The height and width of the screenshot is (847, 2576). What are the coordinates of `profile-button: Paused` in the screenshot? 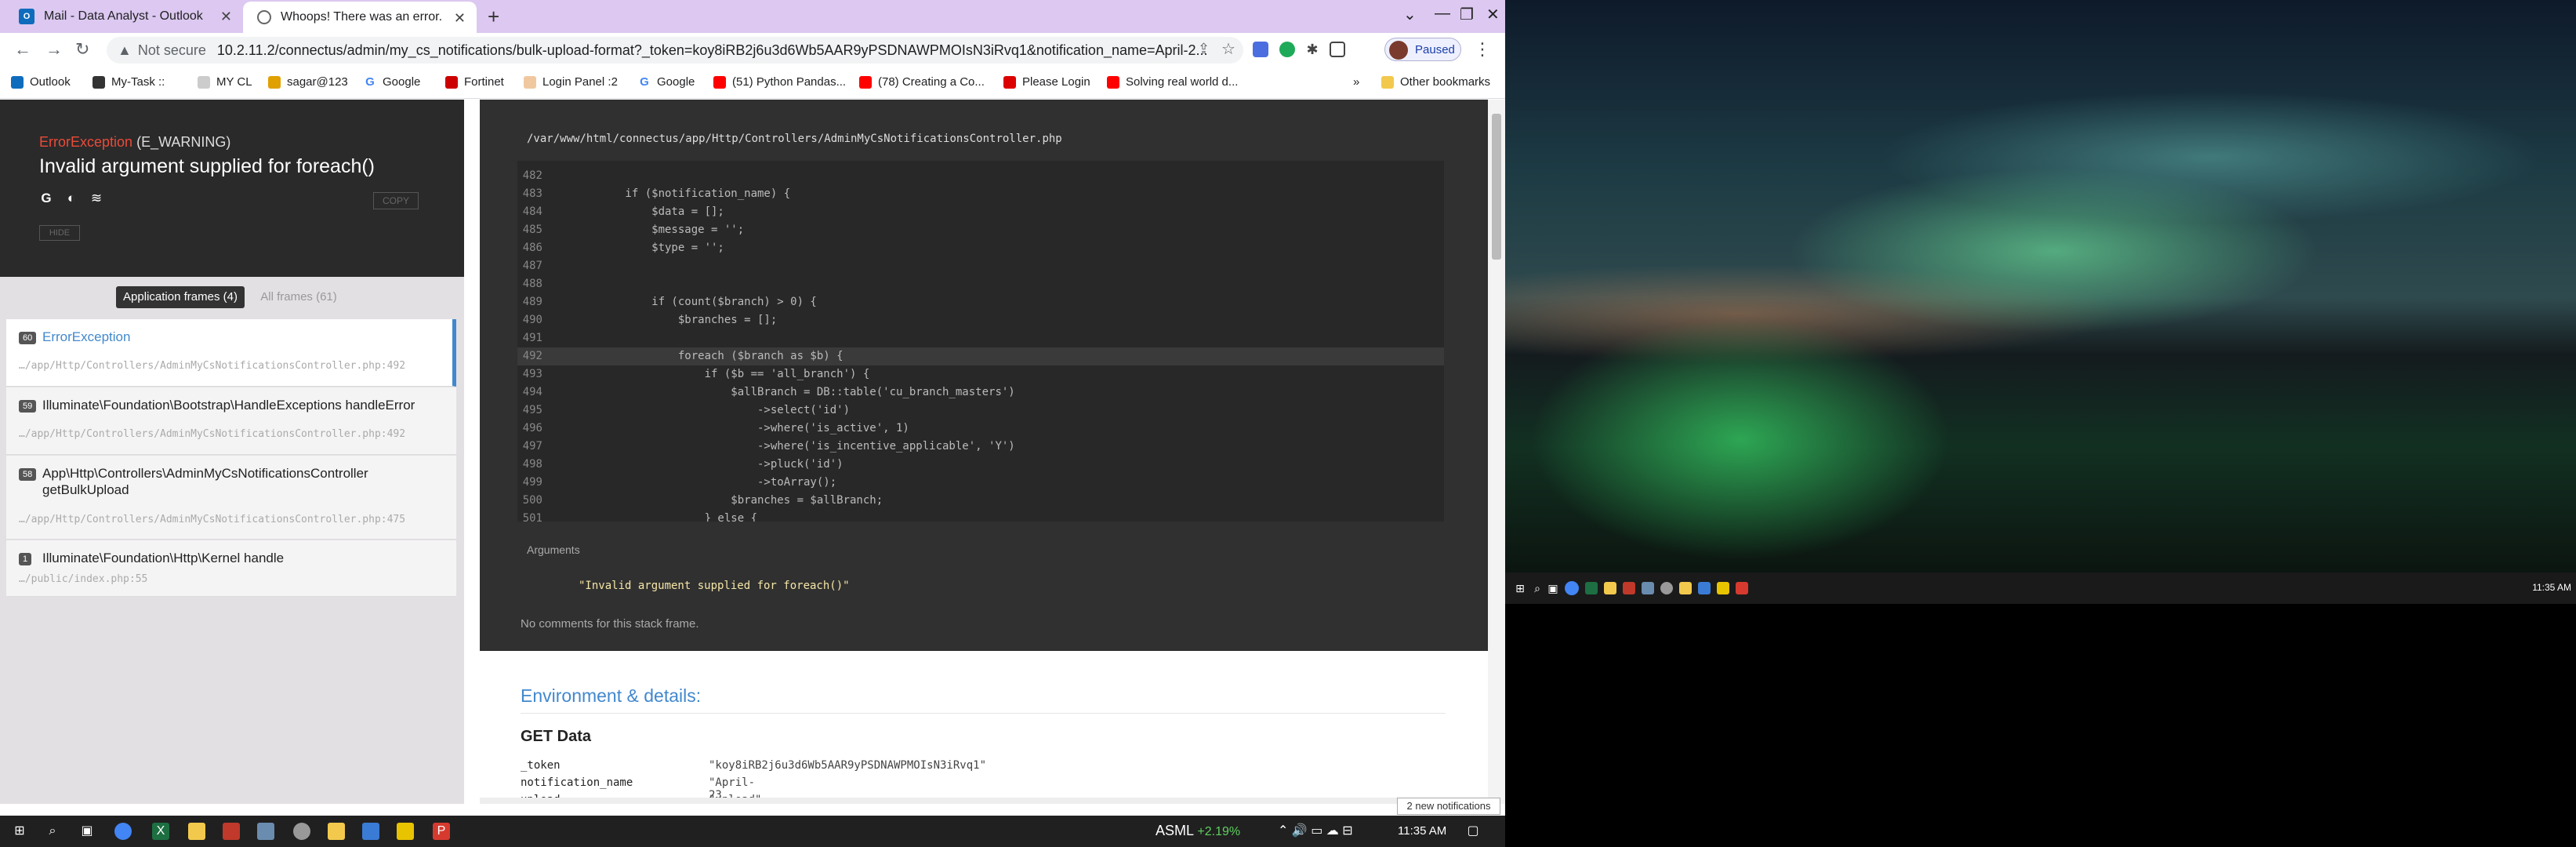 It's located at (1423, 49).